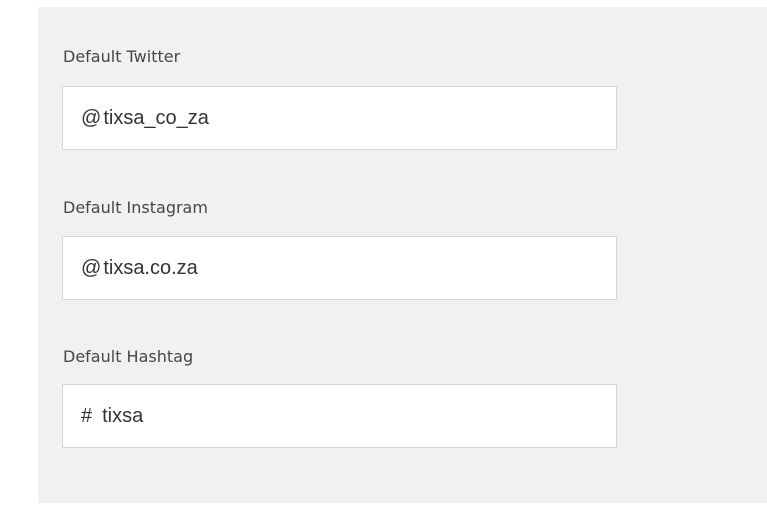 Image resolution: width=767 pixels, height=505 pixels. I want to click on instagram-input: @ tixsa.co.za, so click(339, 268).